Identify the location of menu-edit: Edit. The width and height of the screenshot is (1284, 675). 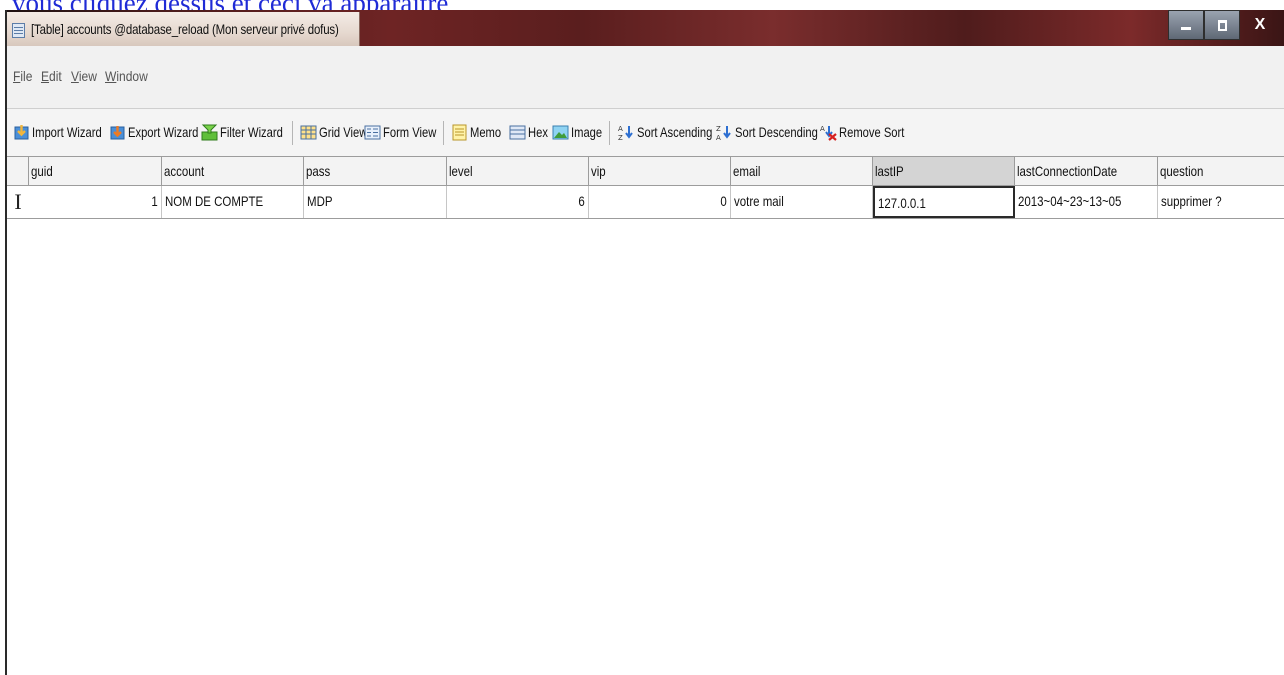
(51, 76).